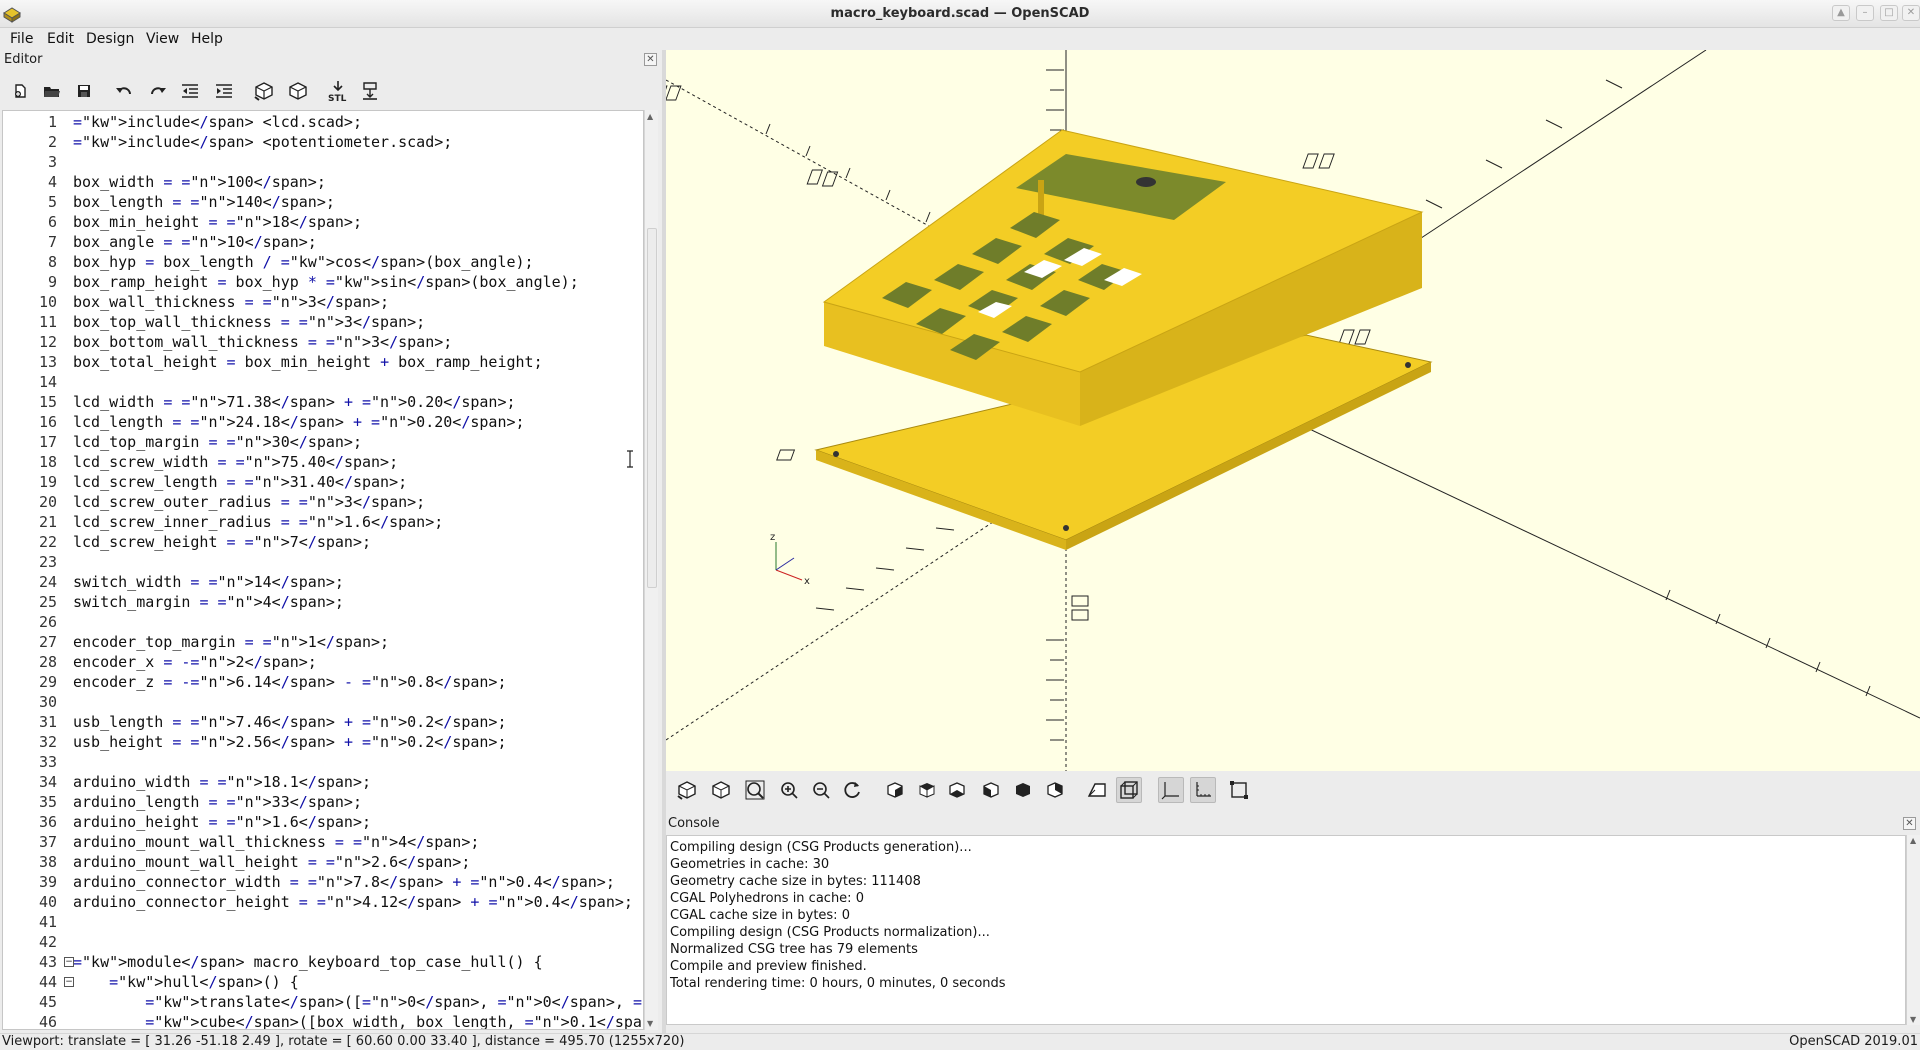 The width and height of the screenshot is (1920, 1050). What do you see at coordinates (110, 39) in the screenshot?
I see `menu-design: Design` at bounding box center [110, 39].